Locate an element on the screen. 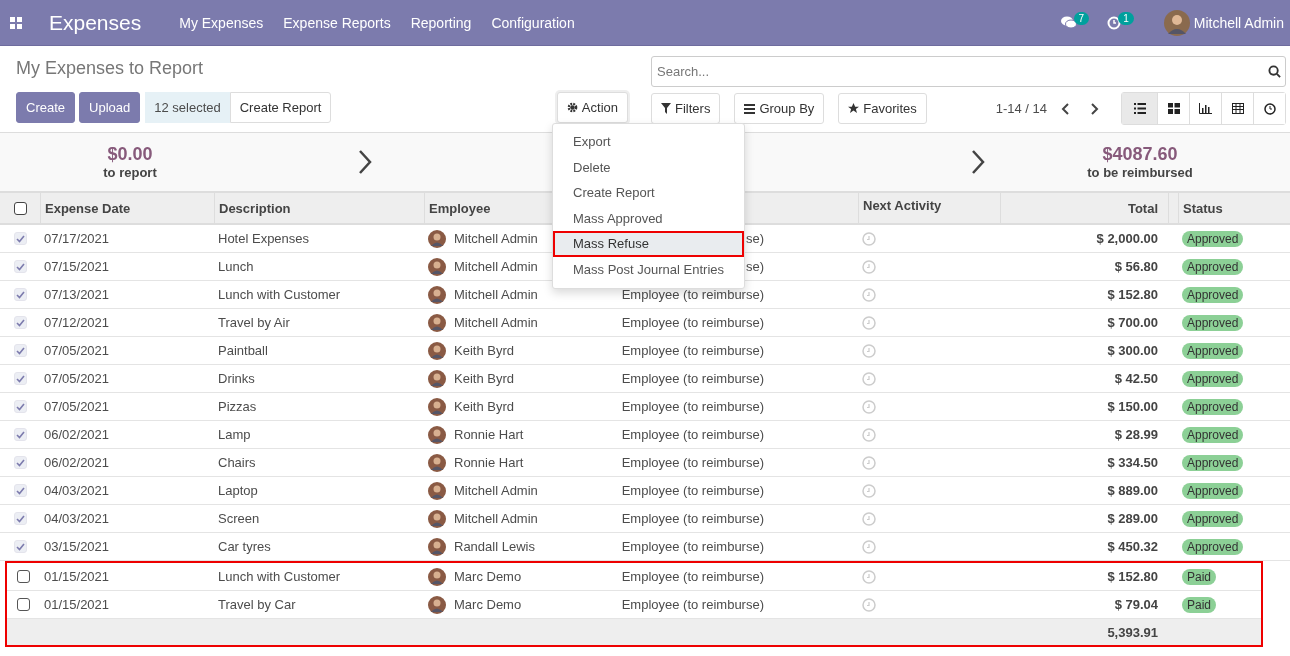 The image size is (1290, 656). table-cell-text: 01/15/2021 is located at coordinates (77, 576).